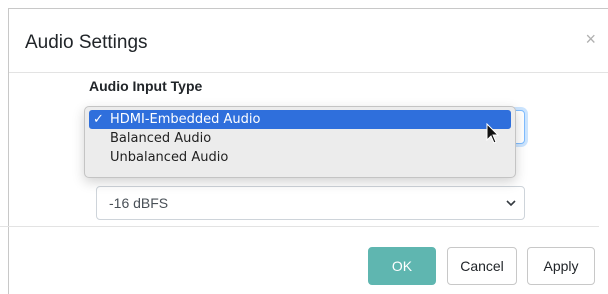 This screenshot has height=294, width=608. What do you see at coordinates (482, 266) in the screenshot?
I see `cancel-button: Cancel` at bounding box center [482, 266].